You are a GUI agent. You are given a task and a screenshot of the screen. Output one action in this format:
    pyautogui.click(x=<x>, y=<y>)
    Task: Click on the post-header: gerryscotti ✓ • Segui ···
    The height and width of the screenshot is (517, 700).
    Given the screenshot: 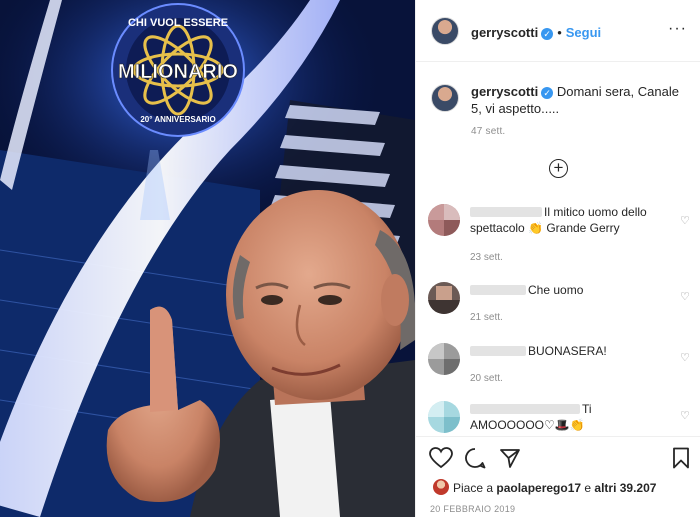 What is the action you would take?
    pyautogui.click(x=558, y=31)
    